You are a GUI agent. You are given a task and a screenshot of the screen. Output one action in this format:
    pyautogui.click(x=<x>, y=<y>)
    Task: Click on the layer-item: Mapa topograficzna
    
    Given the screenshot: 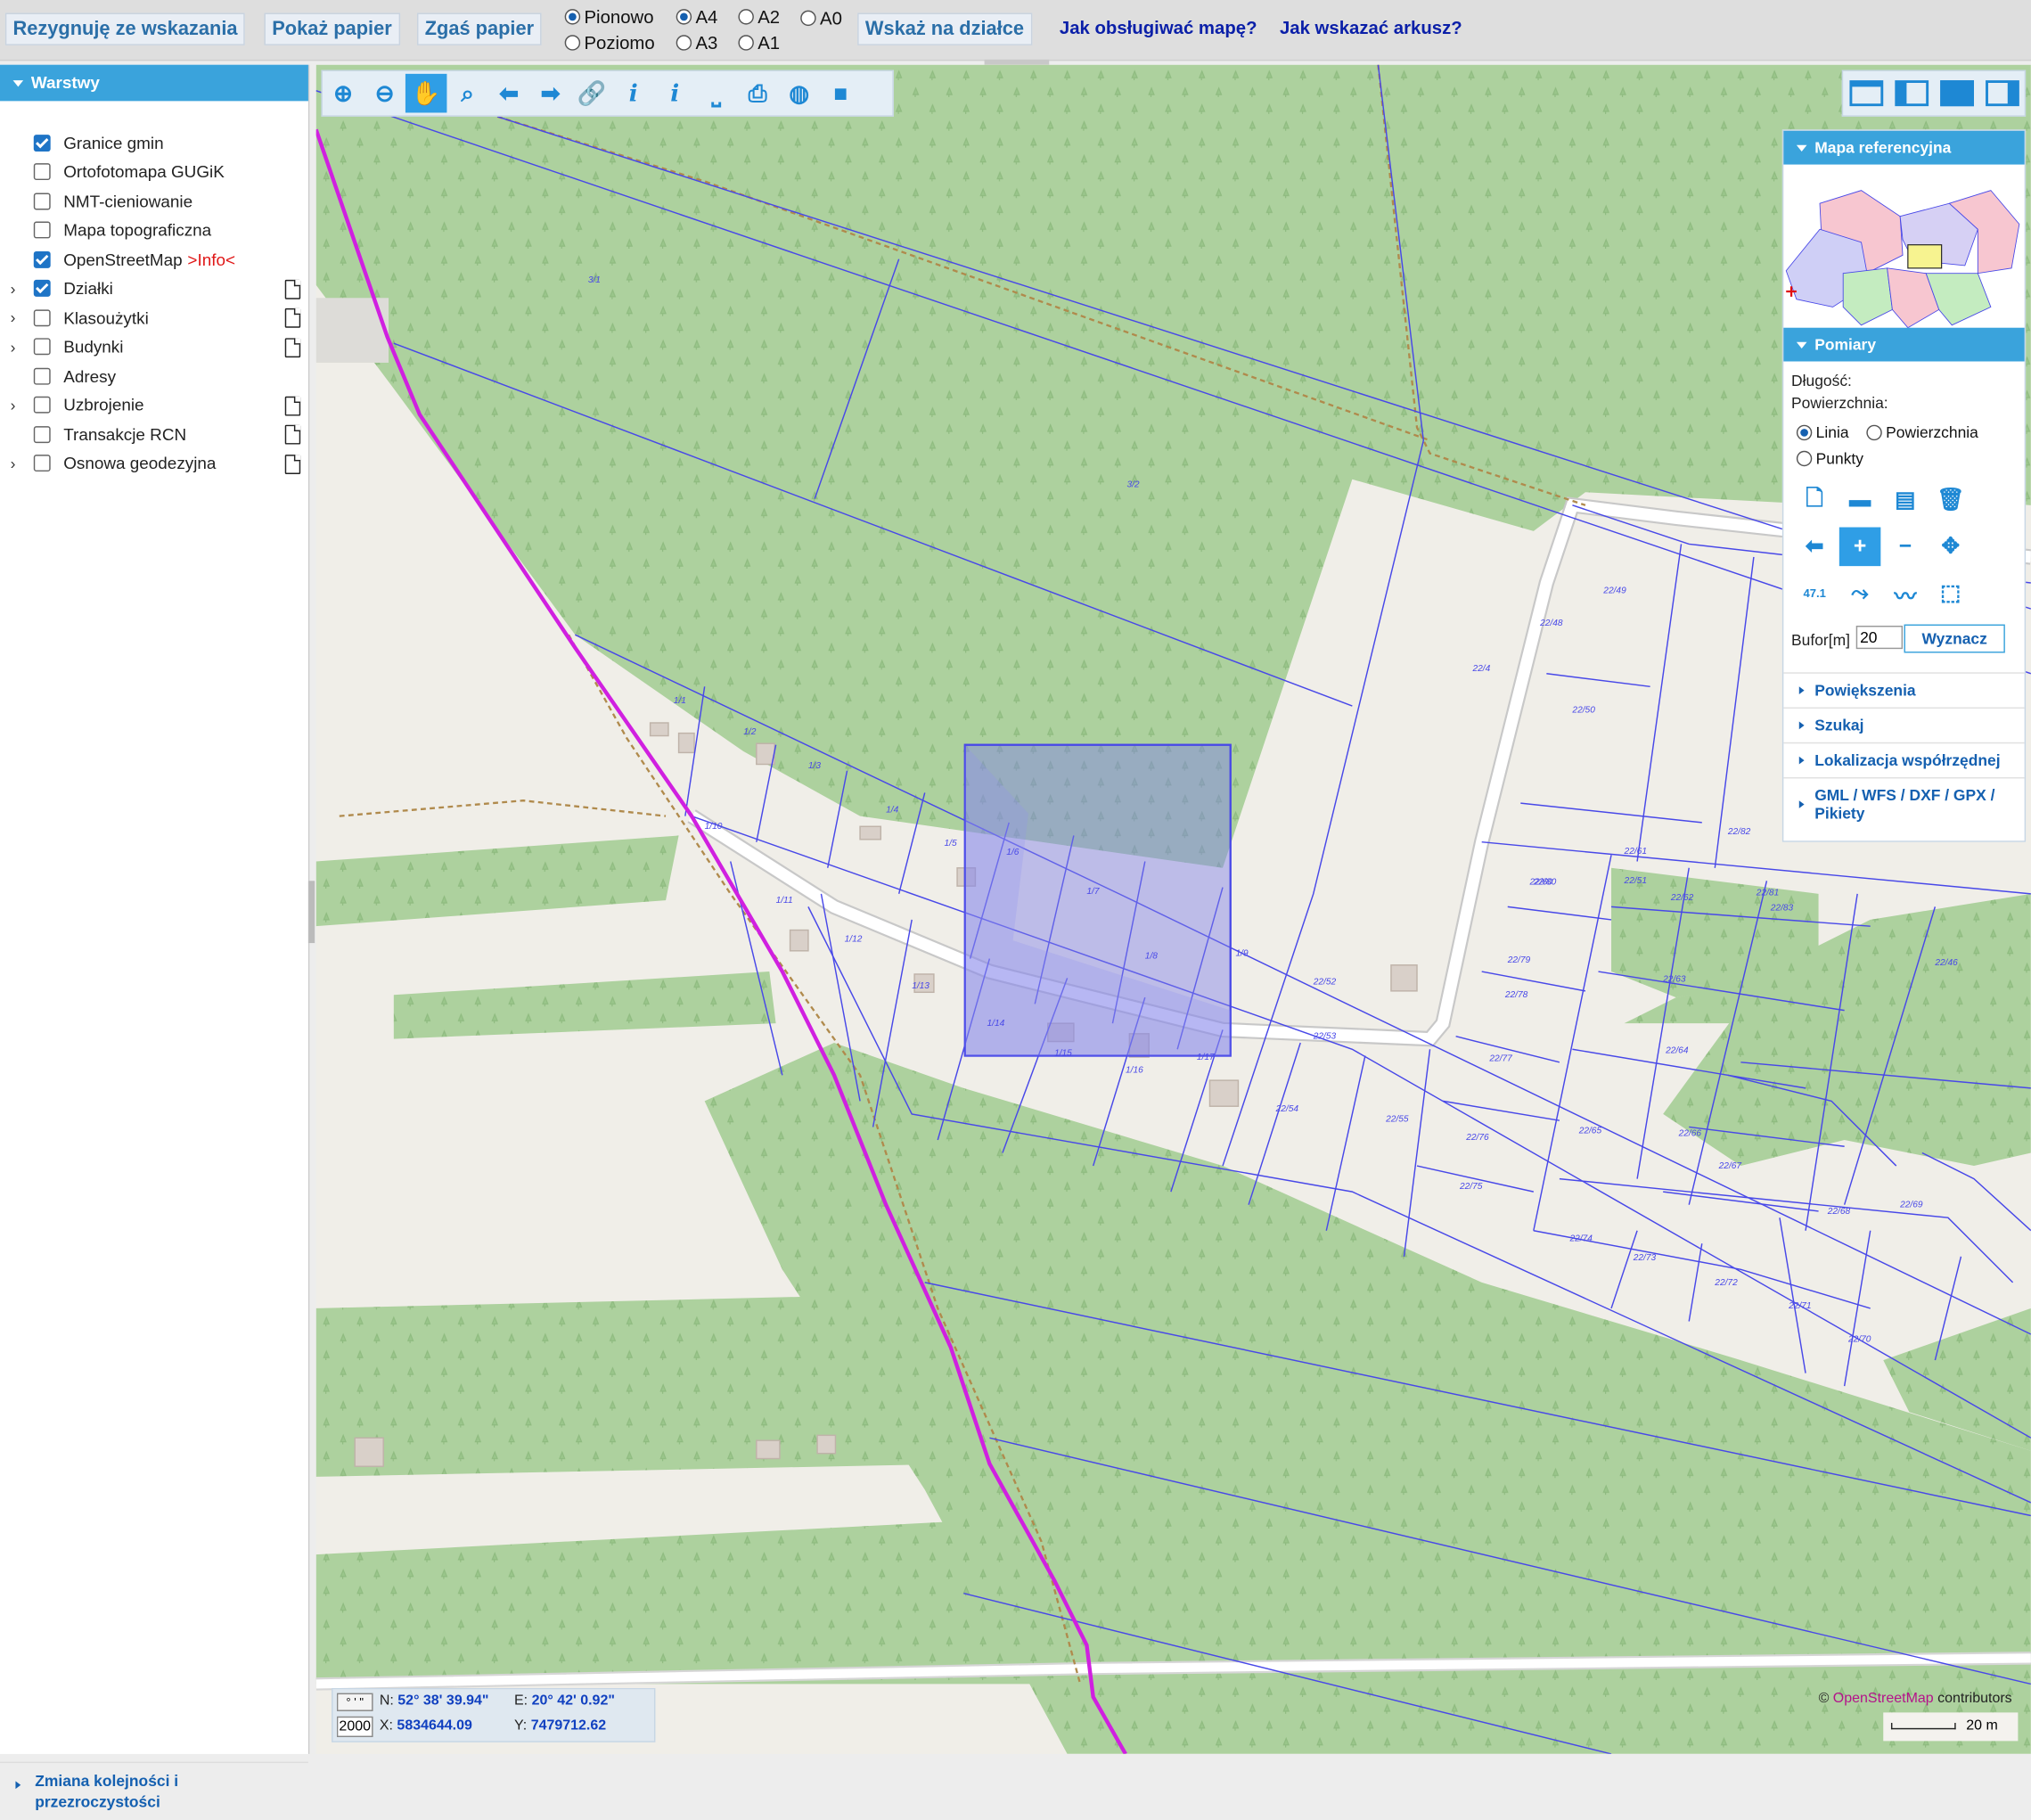 What is the action you would take?
    pyautogui.click(x=111, y=229)
    